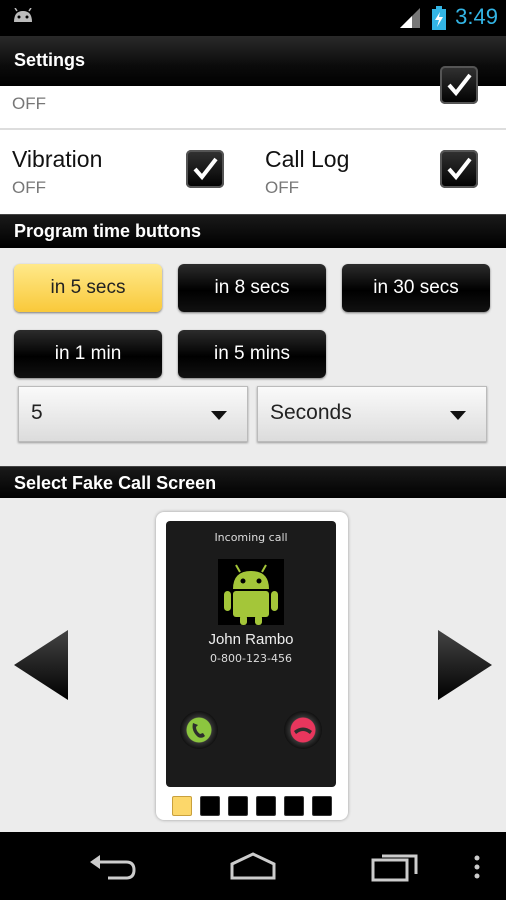 The height and width of the screenshot is (900, 506). What do you see at coordinates (477, 867) in the screenshot?
I see `overflow-menu-icon` at bounding box center [477, 867].